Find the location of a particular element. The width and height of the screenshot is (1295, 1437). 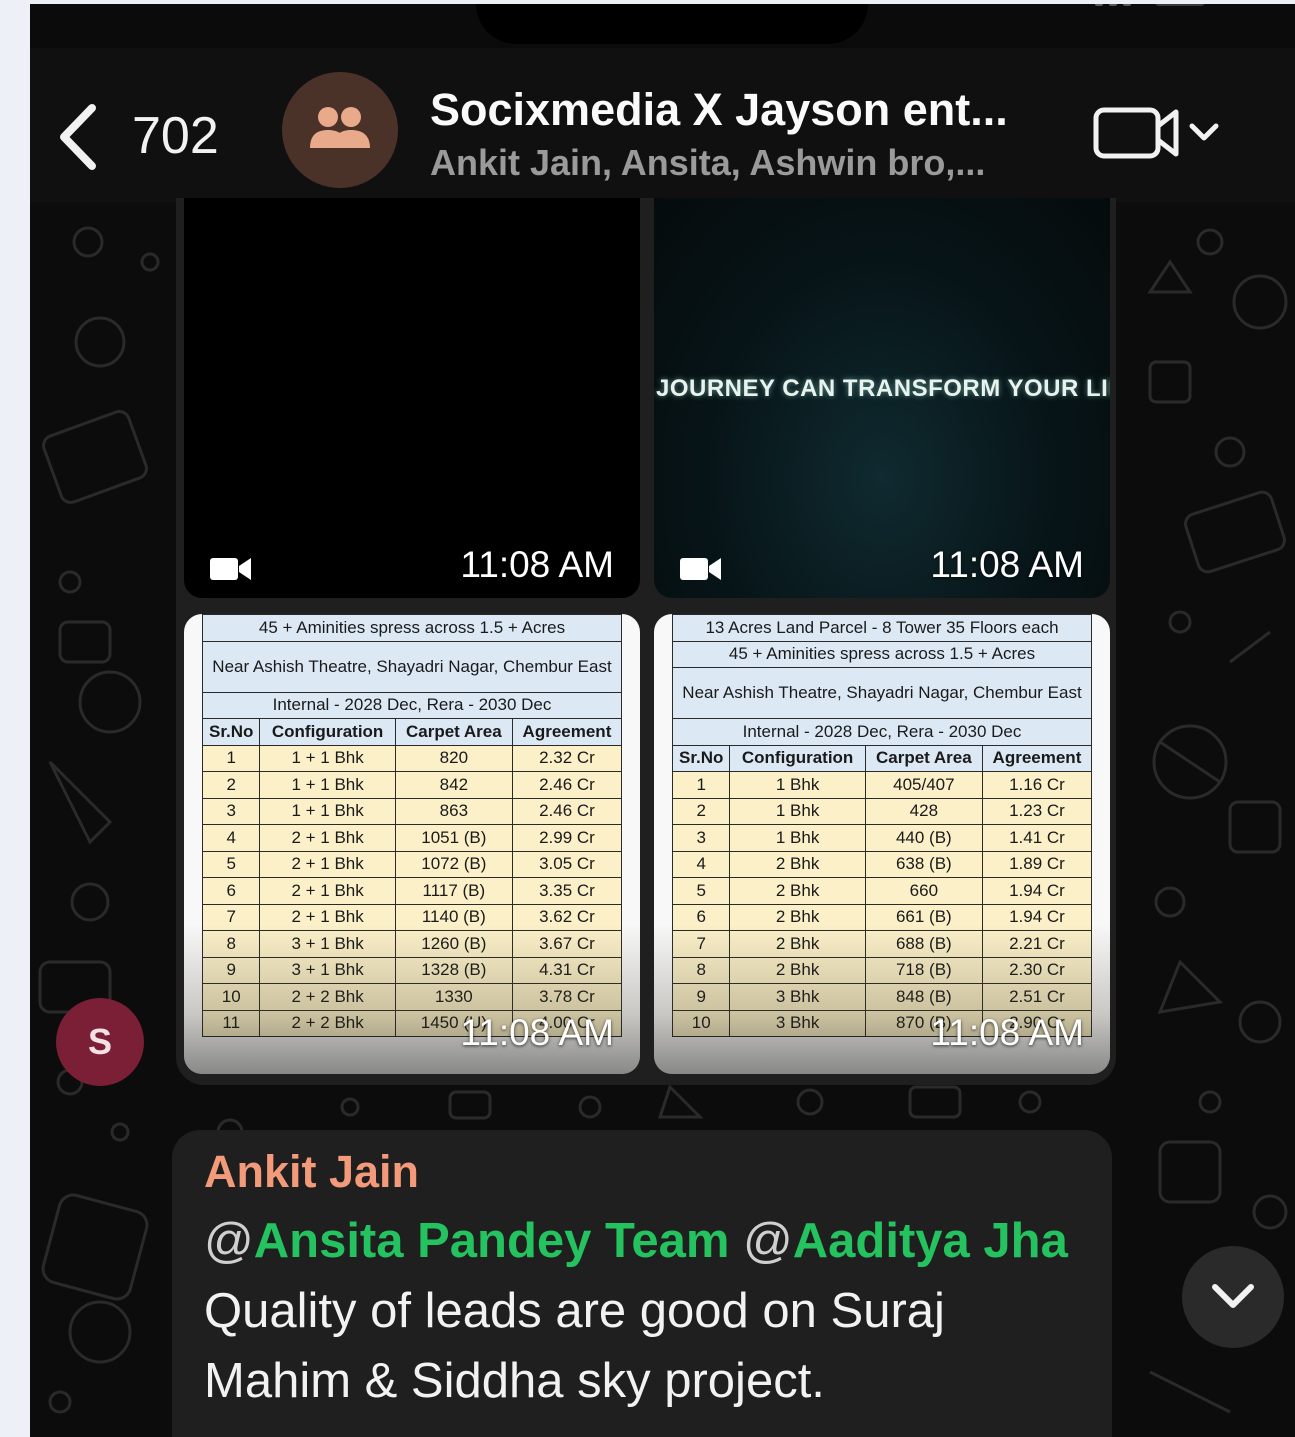

video-frame-caption: JOURNEY CAN TRANSFORM YOUR LIFE is located at coordinates (883, 388).